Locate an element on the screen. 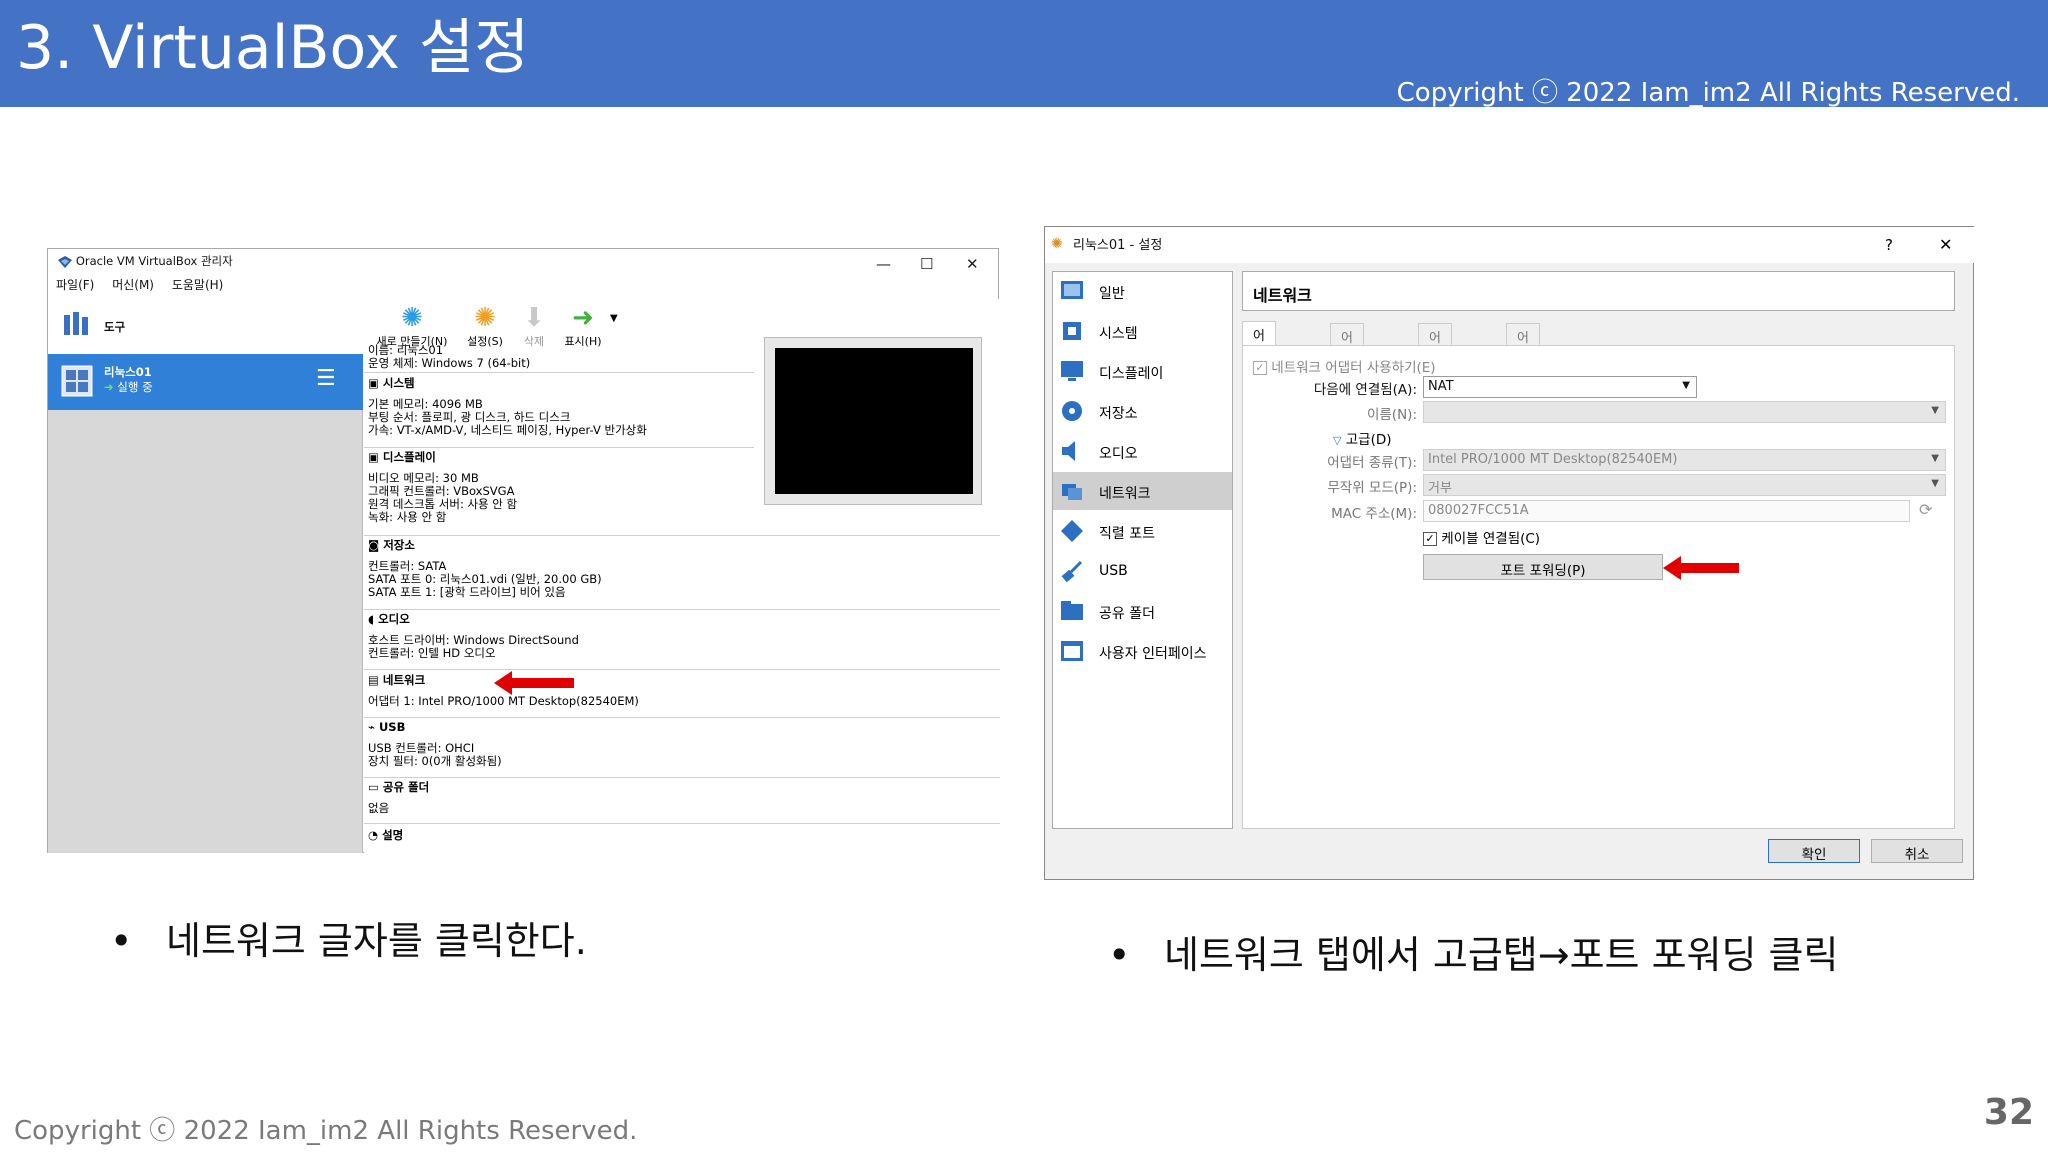 This screenshot has height=1152, width=2048. cable-label: 케이블 연결됨(C) is located at coordinates (1491, 539).